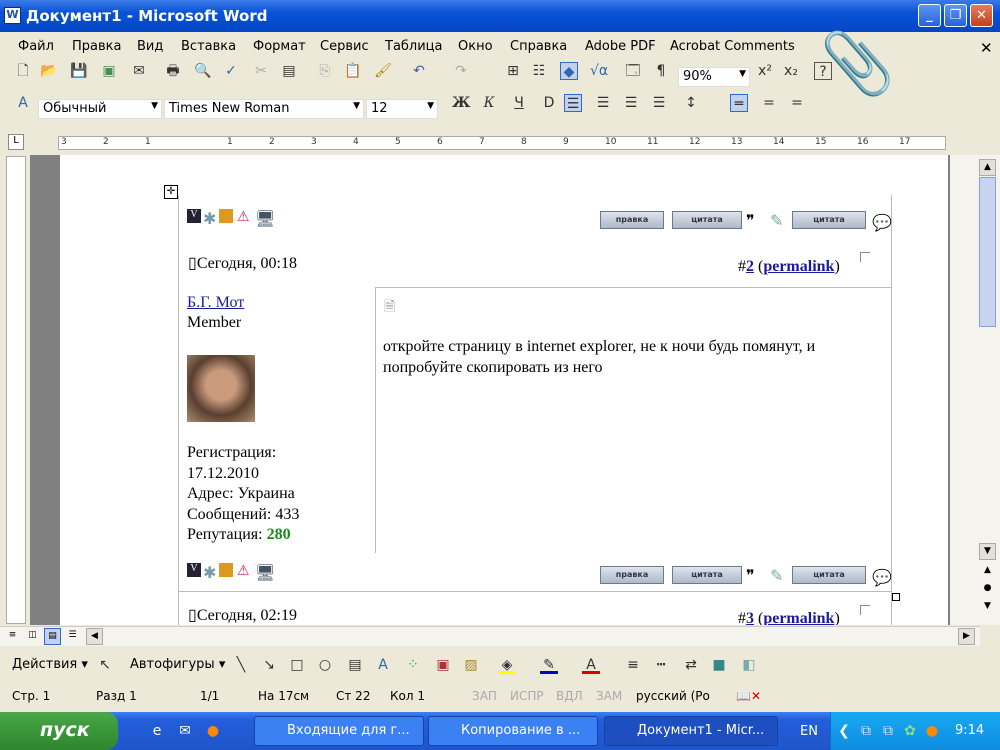  I want to click on fill-color-icon: ◈, so click(507, 665).